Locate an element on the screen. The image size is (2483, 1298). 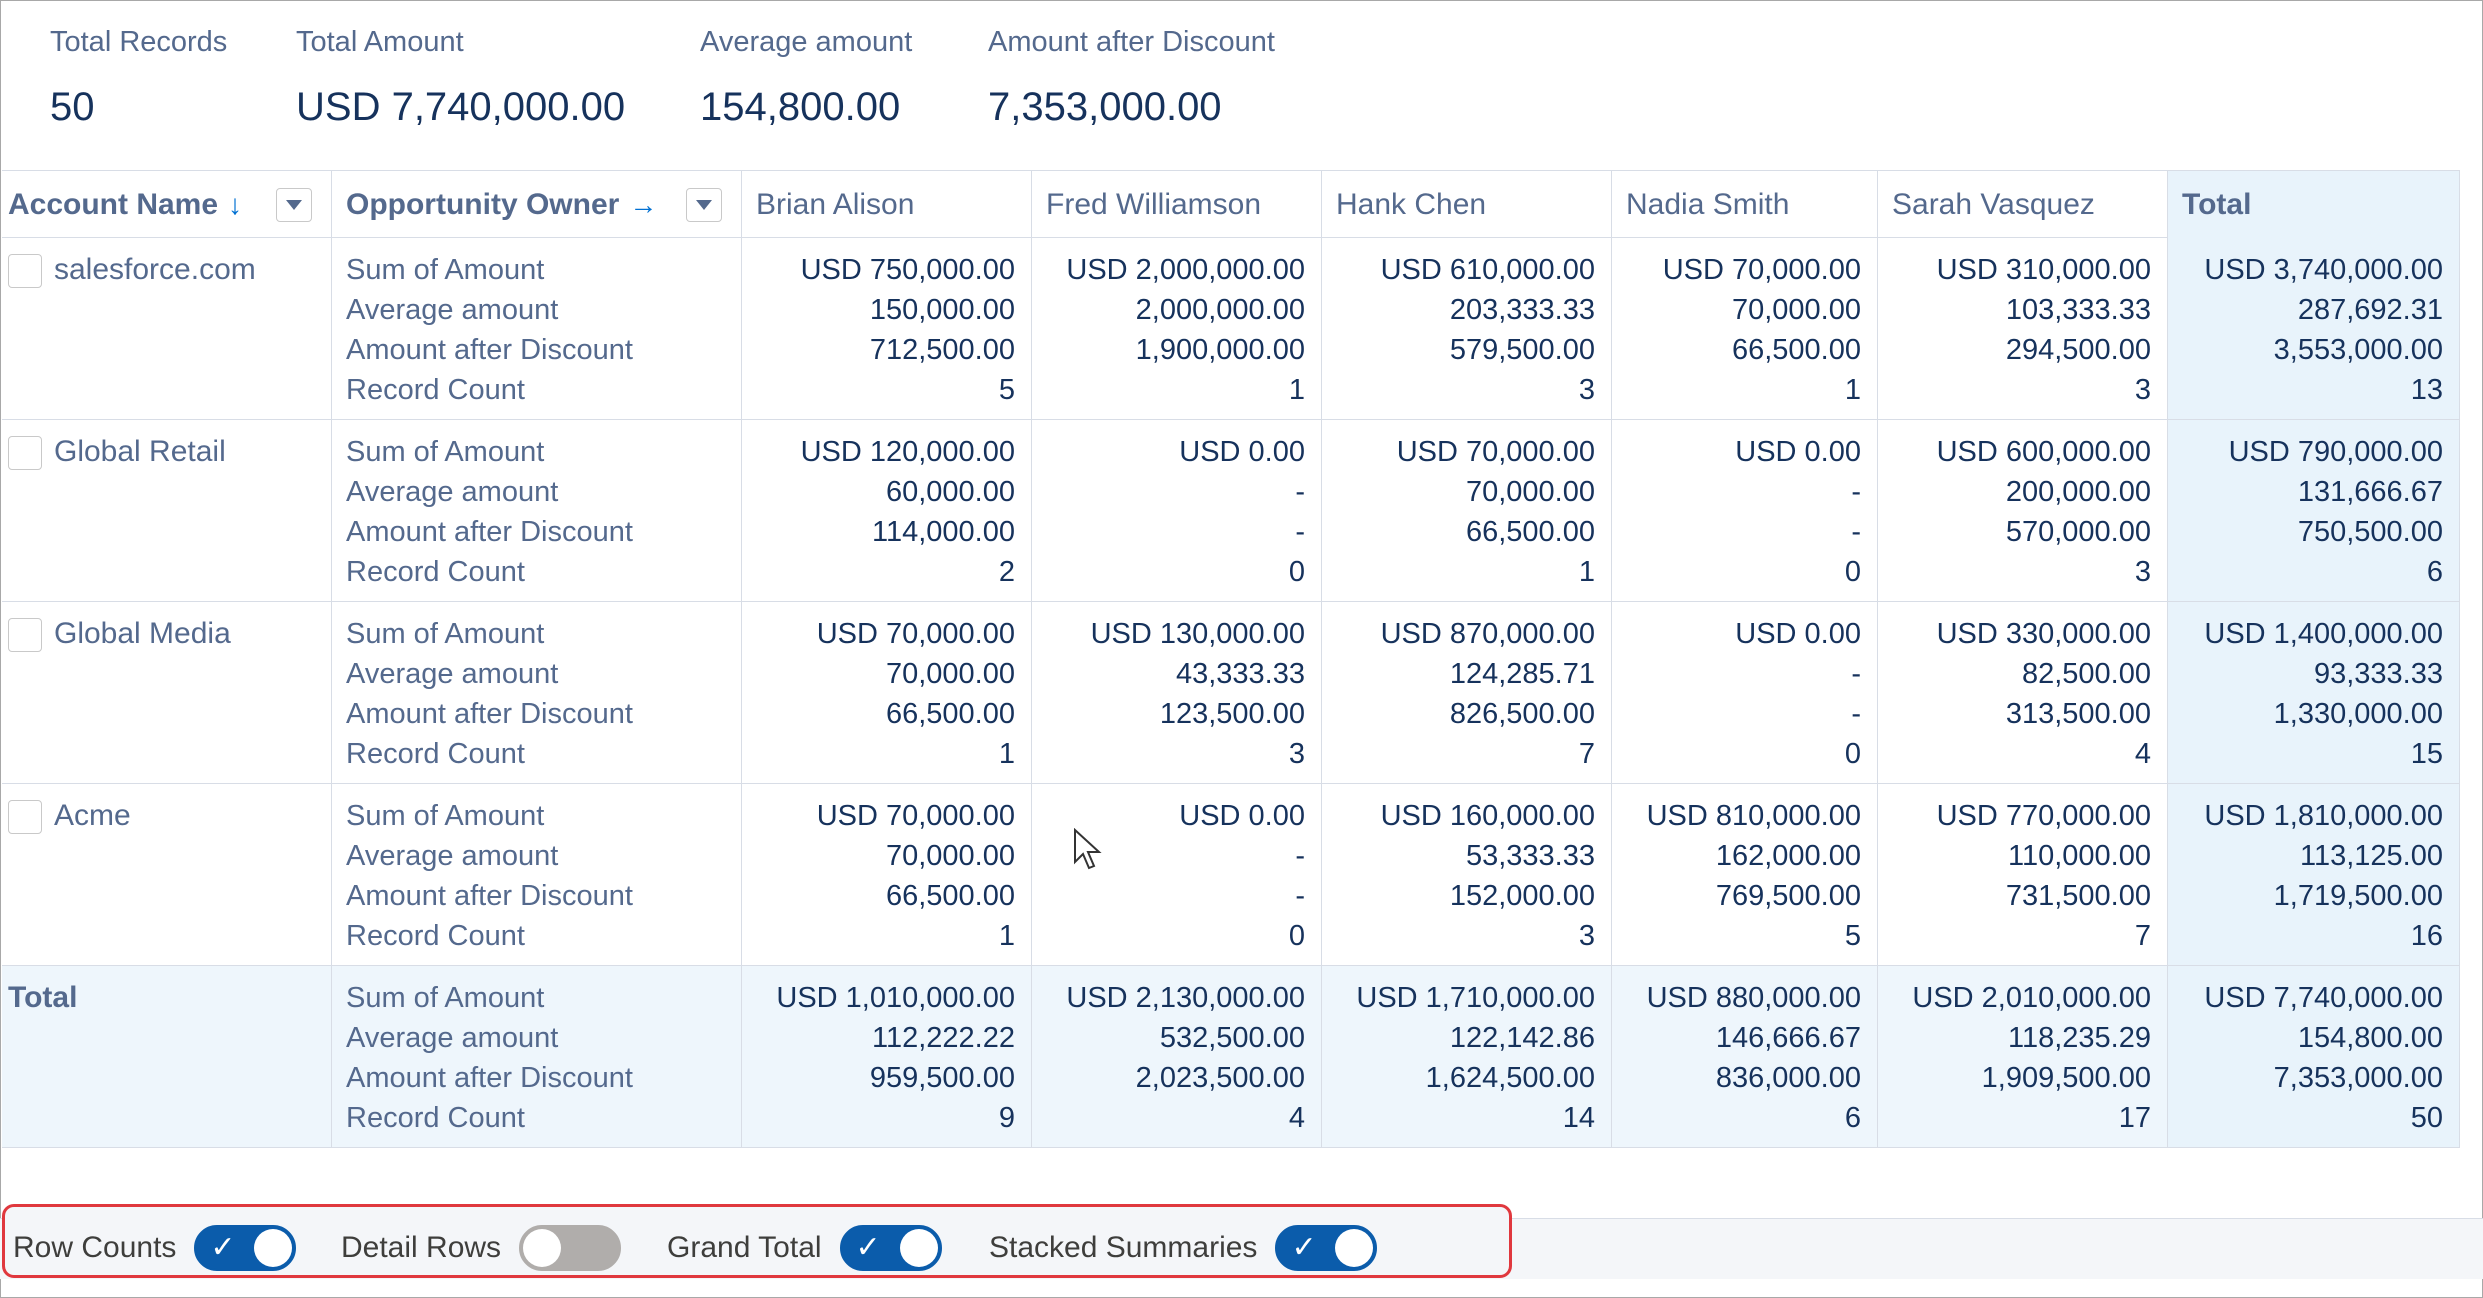
account-name: Acme is located at coordinates (166, 810).